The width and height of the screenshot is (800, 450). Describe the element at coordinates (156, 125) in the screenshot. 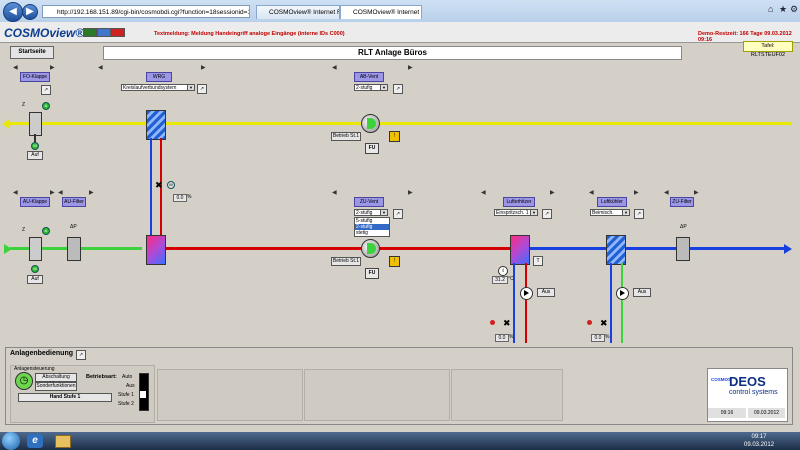

I see `wrg-exhaust-coil` at that location.